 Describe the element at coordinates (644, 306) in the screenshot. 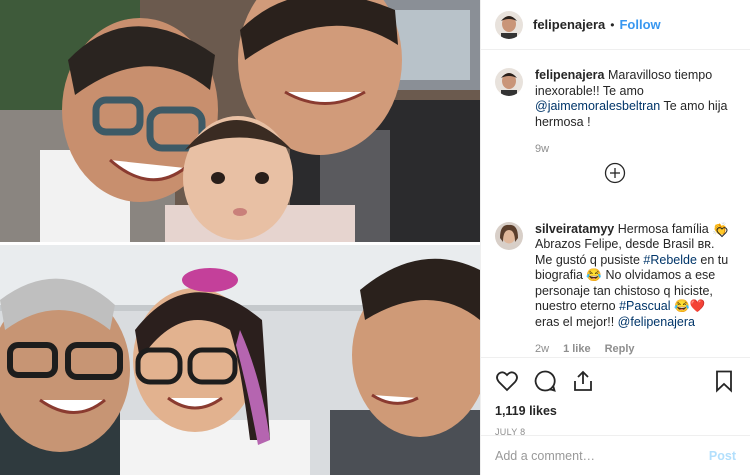

I see `comment-hashtag-pascual: #Pascual` at that location.